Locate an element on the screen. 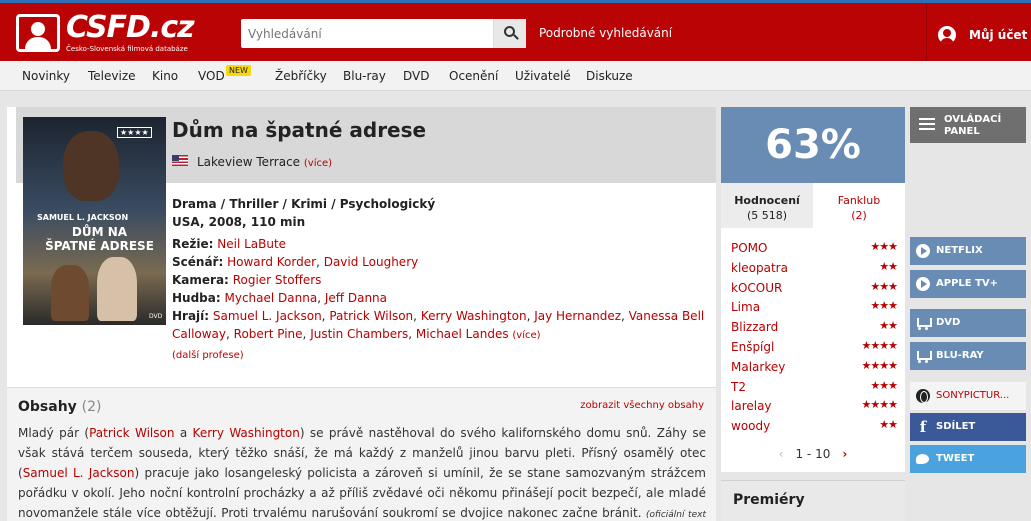  cast-link: Robert Pine is located at coordinates (268, 334).